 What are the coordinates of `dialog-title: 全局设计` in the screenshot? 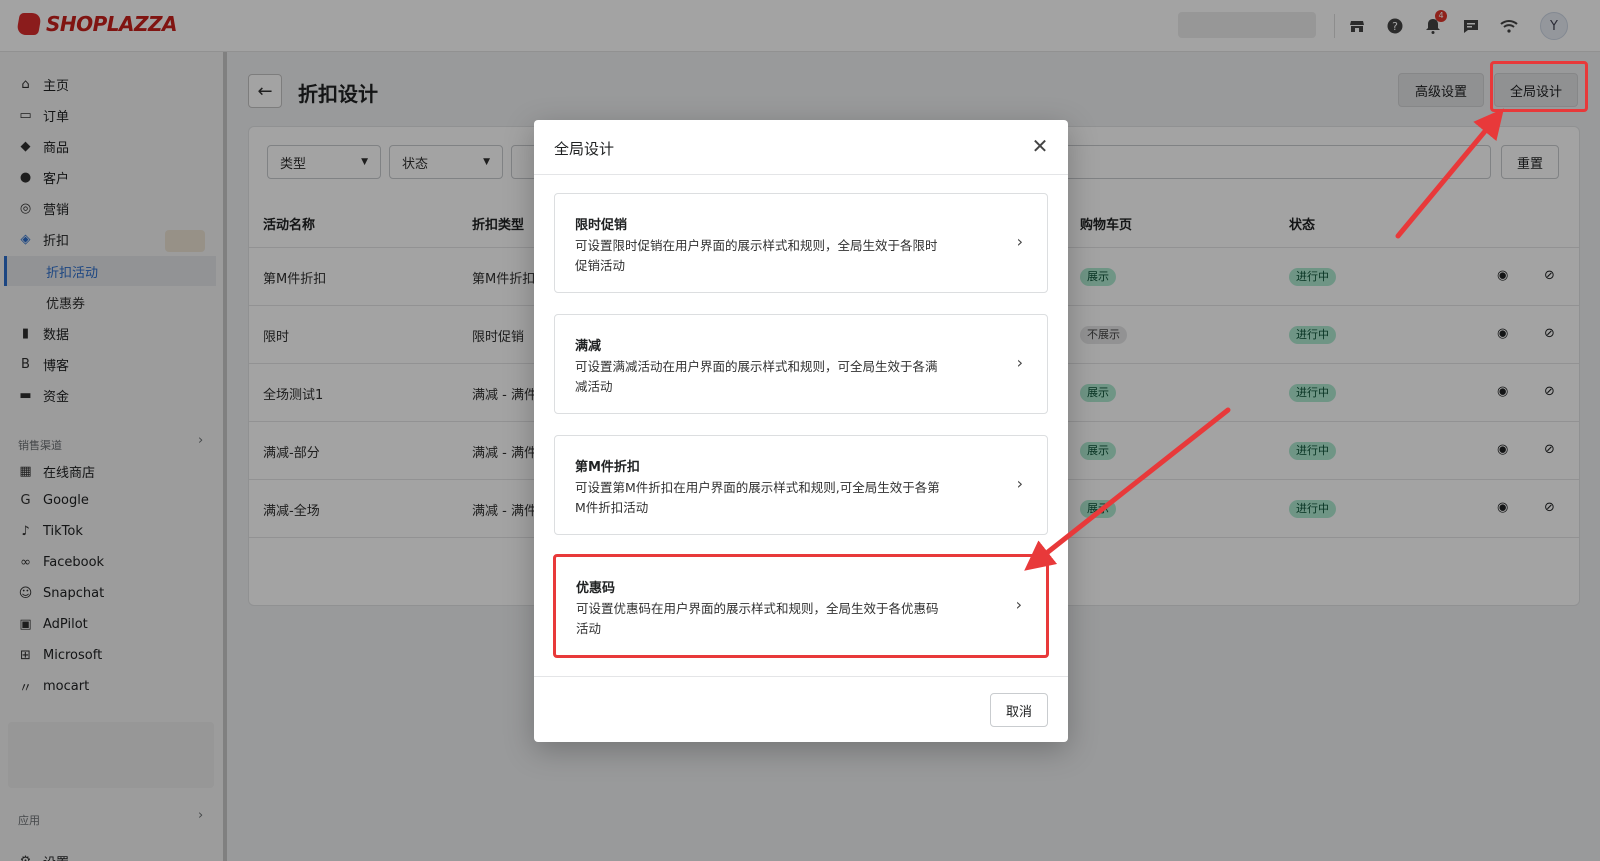 It's located at (584, 149).